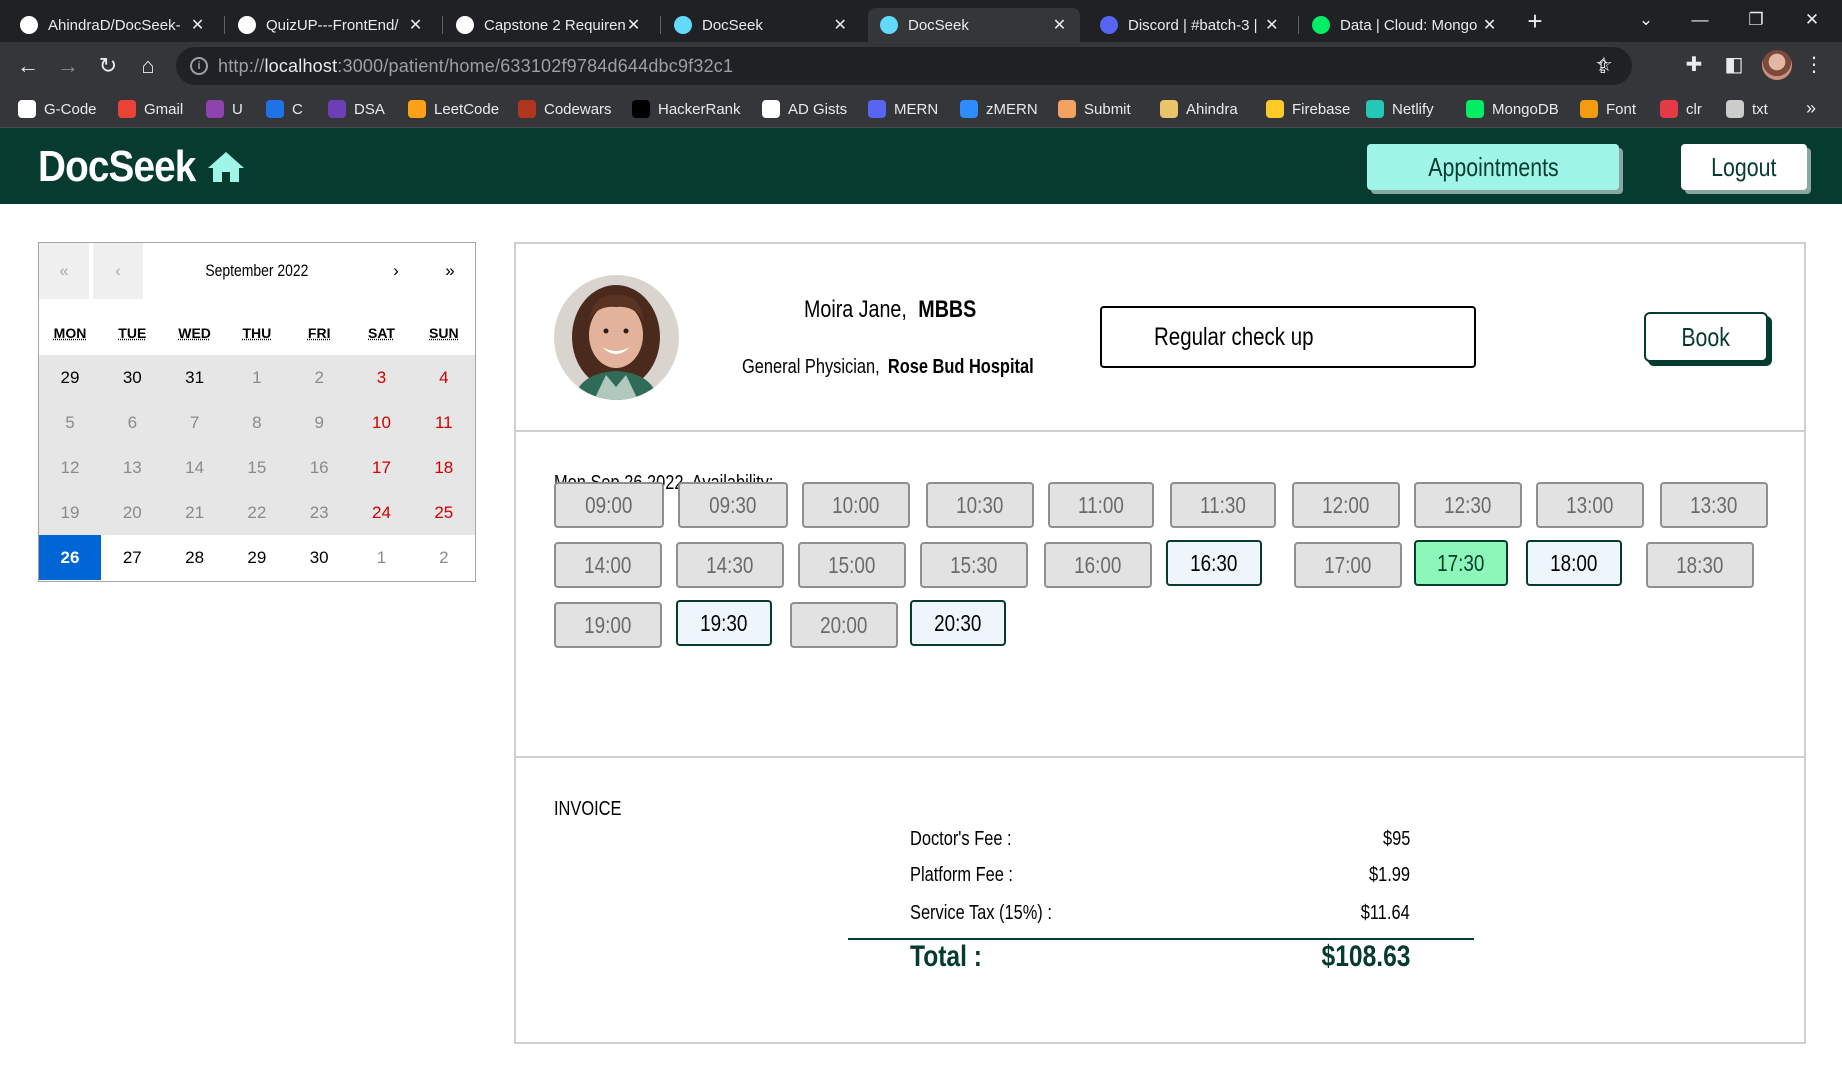 The width and height of the screenshot is (1842, 1080). What do you see at coordinates (1346, 505) in the screenshot?
I see `time-slot-button: 12:00` at bounding box center [1346, 505].